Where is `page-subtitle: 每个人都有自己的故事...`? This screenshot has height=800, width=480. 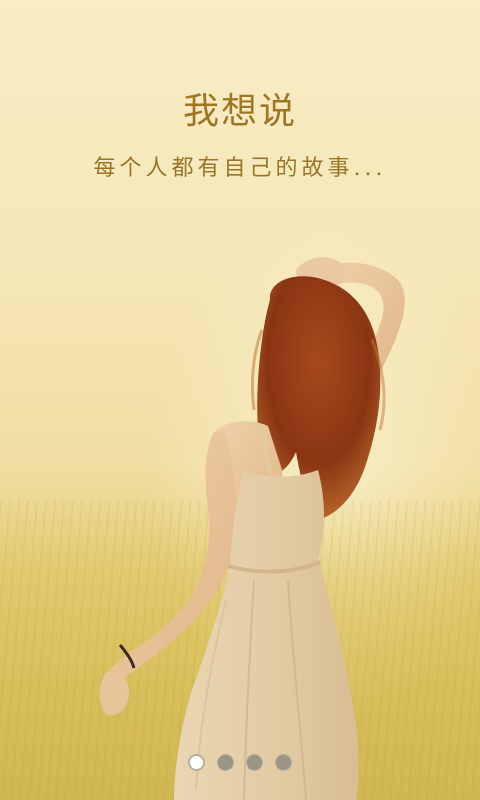 page-subtitle: 每个人都有自己的故事... is located at coordinates (240, 168).